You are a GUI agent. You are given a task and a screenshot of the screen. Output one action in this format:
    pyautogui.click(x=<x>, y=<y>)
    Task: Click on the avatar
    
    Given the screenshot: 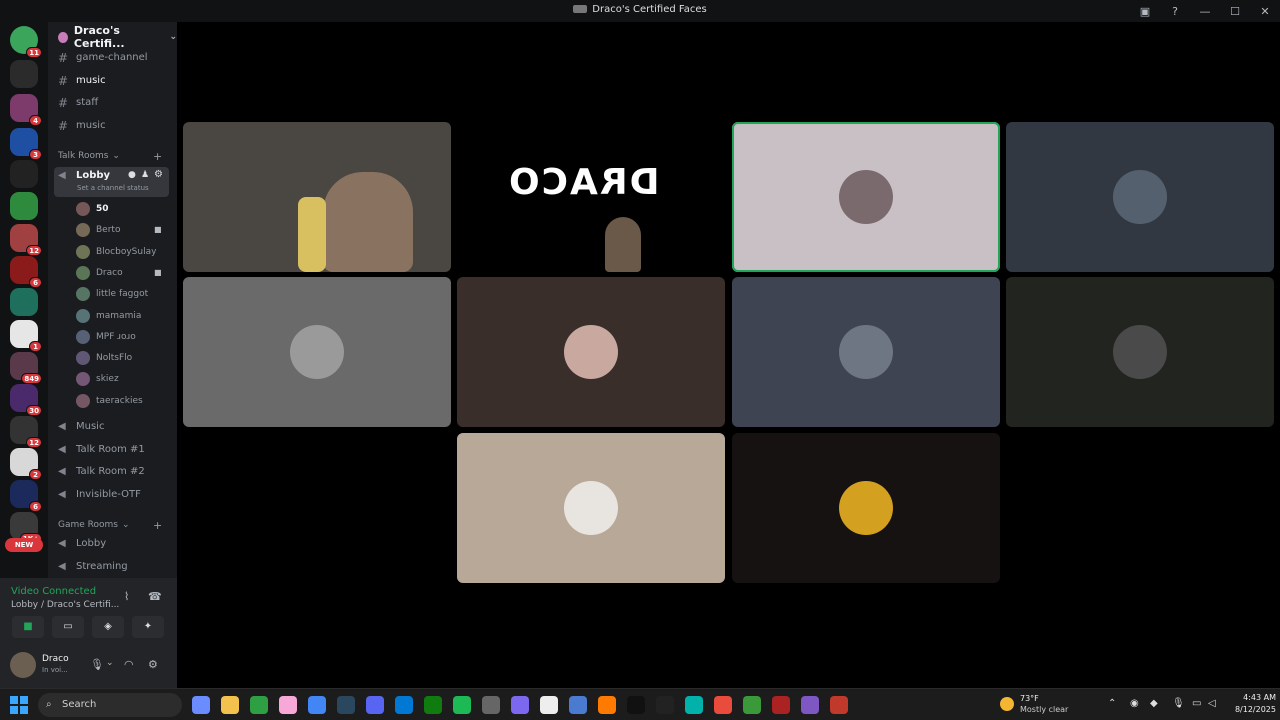 What is the action you would take?
    pyautogui.click(x=23, y=665)
    